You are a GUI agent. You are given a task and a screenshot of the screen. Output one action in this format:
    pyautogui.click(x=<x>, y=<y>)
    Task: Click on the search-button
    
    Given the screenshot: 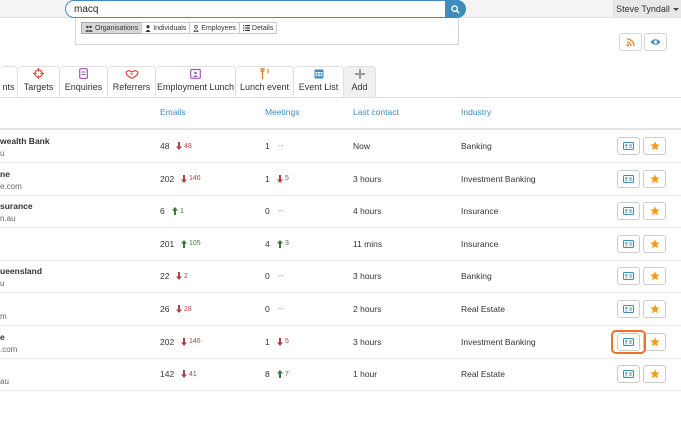 What is the action you would take?
    pyautogui.click(x=455, y=9)
    